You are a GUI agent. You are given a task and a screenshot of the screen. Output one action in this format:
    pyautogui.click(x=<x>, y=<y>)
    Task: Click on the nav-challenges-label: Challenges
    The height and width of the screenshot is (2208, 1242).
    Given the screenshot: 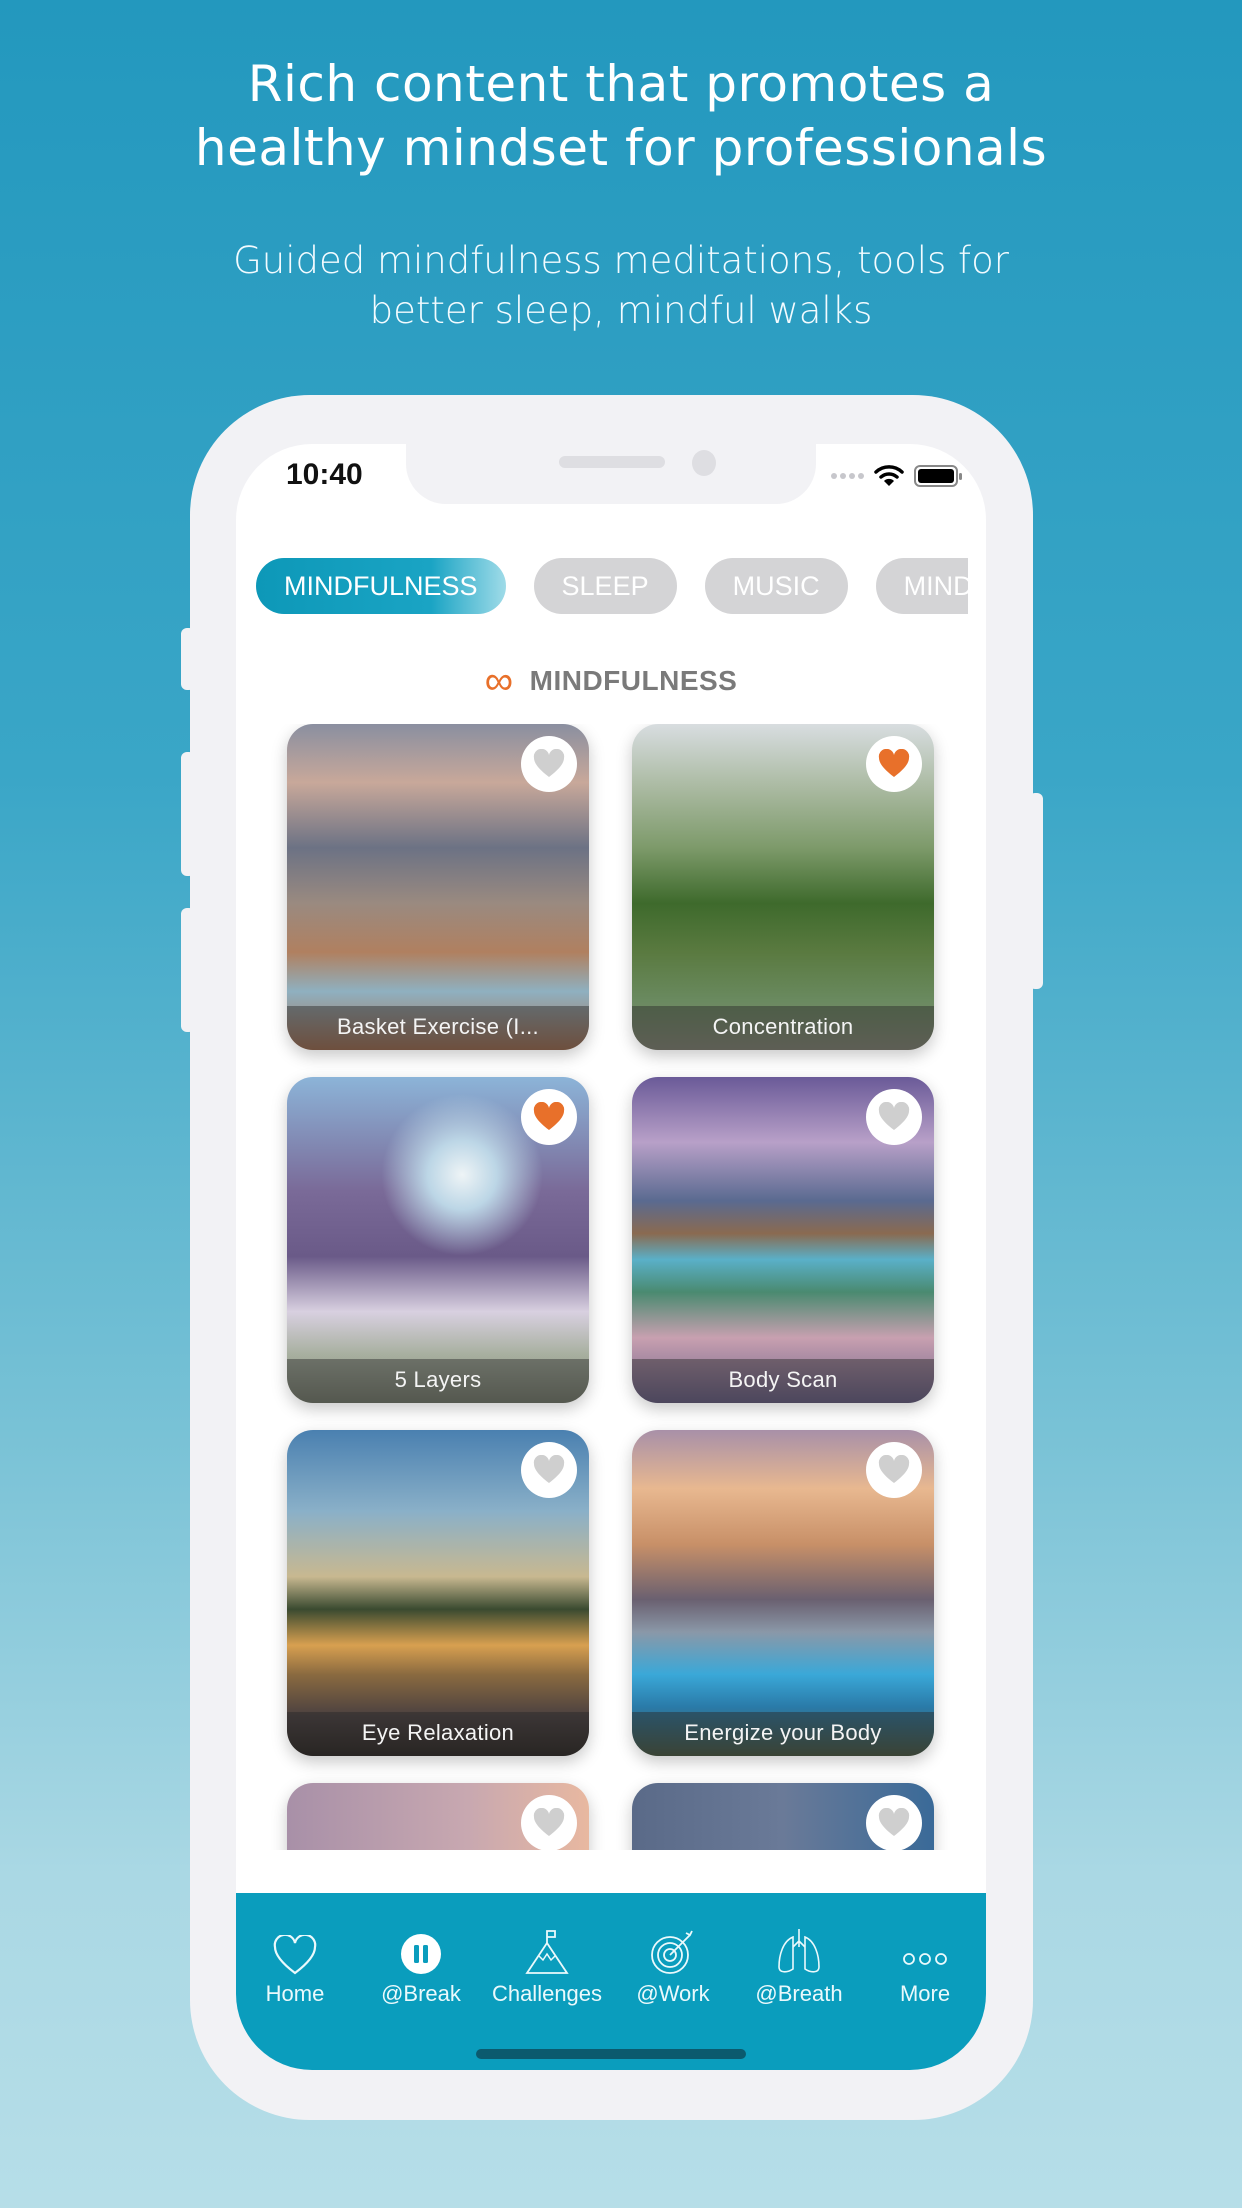 What is the action you would take?
    pyautogui.click(x=547, y=1993)
    